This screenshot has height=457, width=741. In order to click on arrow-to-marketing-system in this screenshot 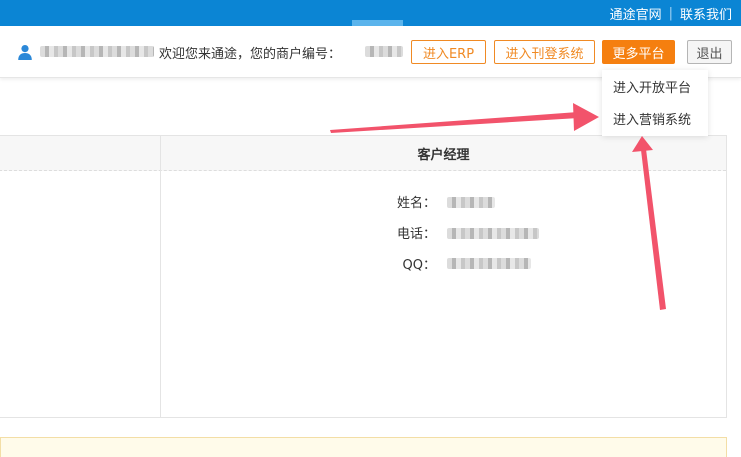, I will do `click(464, 118)`.